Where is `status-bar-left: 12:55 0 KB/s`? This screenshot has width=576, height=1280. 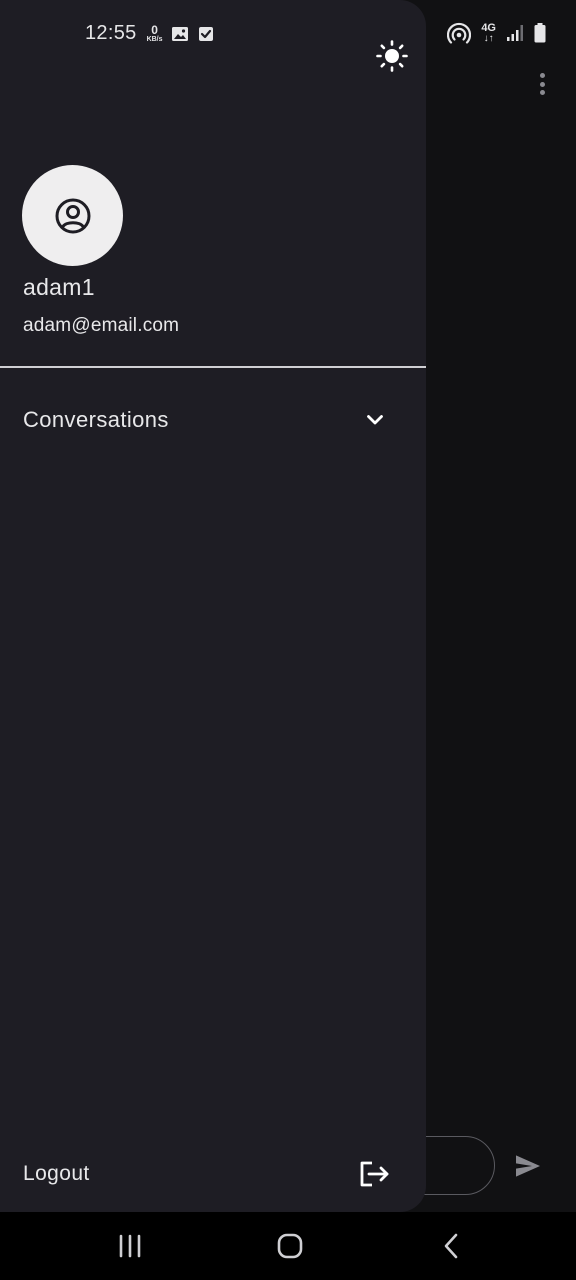 status-bar-left: 12:55 0 KB/s is located at coordinates (150, 33).